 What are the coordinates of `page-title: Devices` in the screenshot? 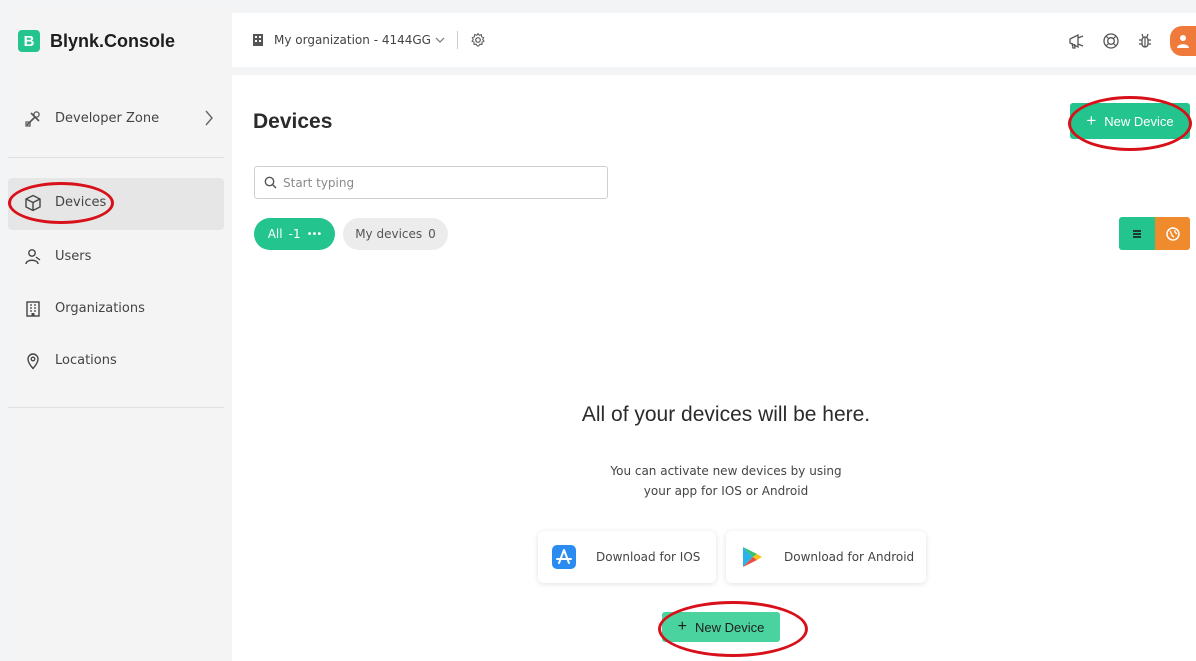 It's located at (293, 121).